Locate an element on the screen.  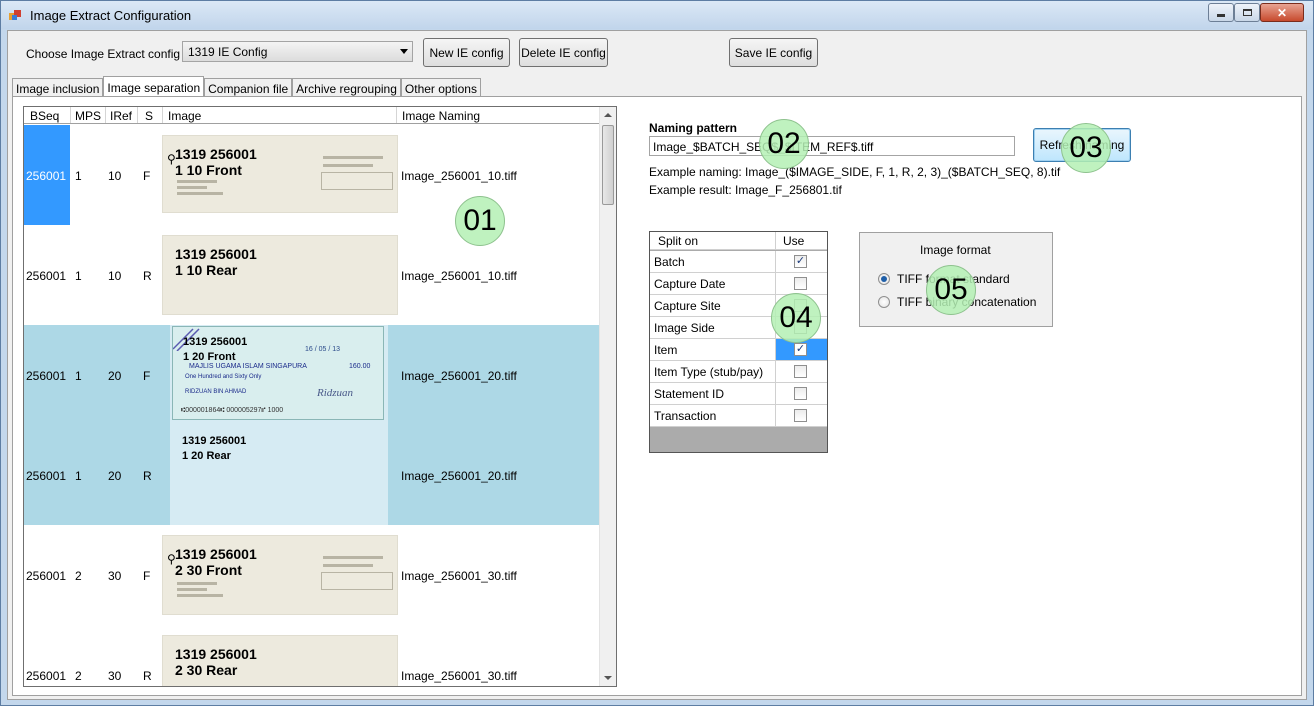
cell-image-naming: Image_256001_20.tiff is located at coordinates (459, 476).